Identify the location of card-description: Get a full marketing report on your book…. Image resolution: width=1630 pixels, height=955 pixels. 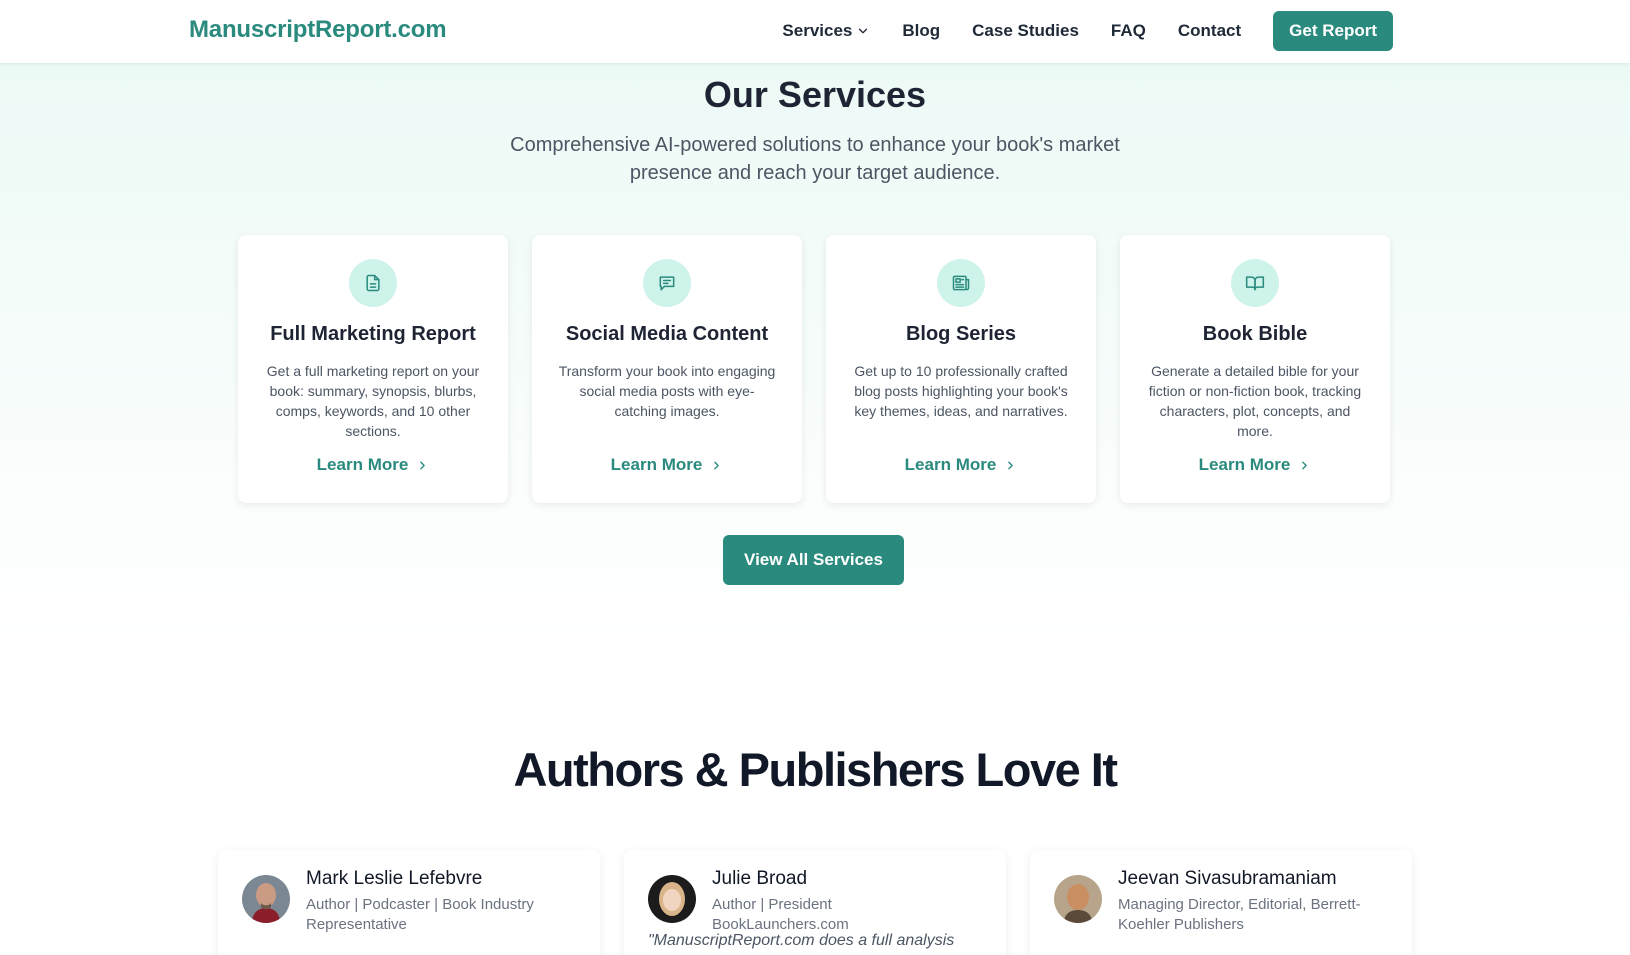
(373, 401).